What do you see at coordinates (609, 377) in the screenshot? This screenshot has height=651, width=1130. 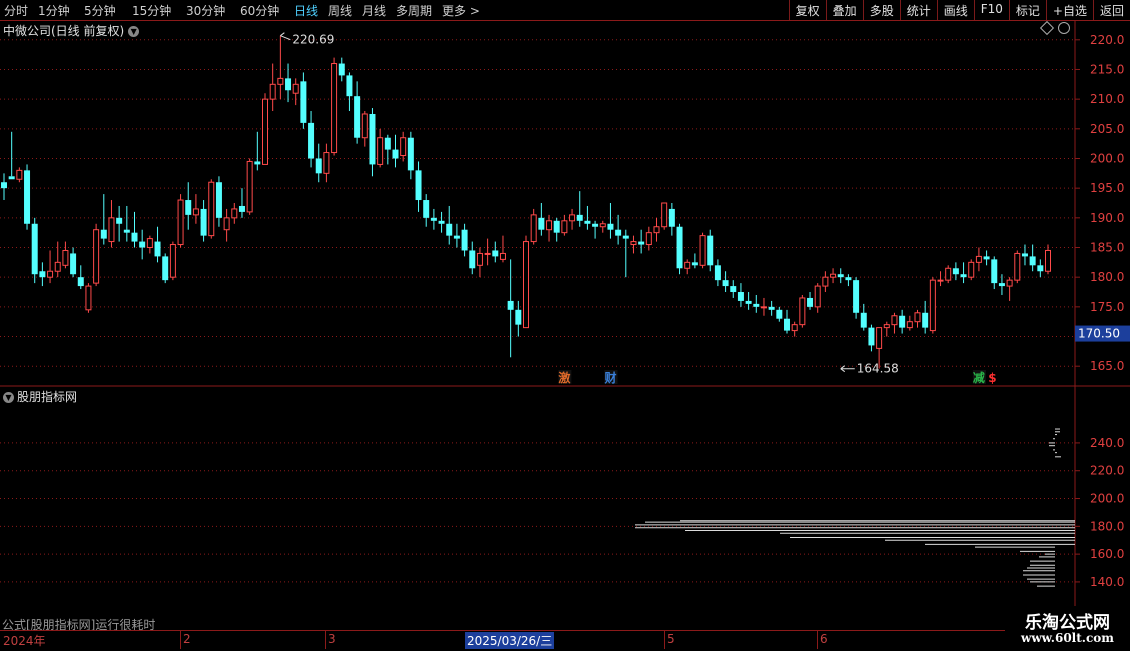 I see `event-marker: 财` at bounding box center [609, 377].